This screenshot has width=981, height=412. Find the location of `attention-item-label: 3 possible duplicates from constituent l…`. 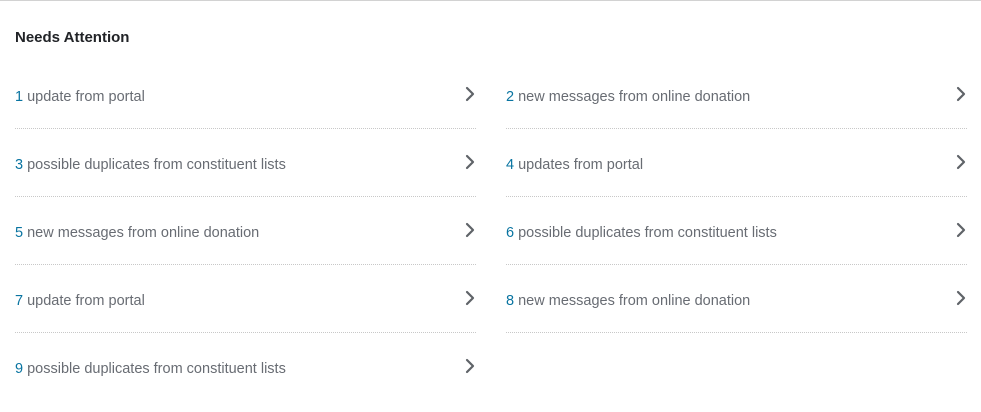

attention-item-label: 3 possible duplicates from constituent l… is located at coordinates (150, 165).